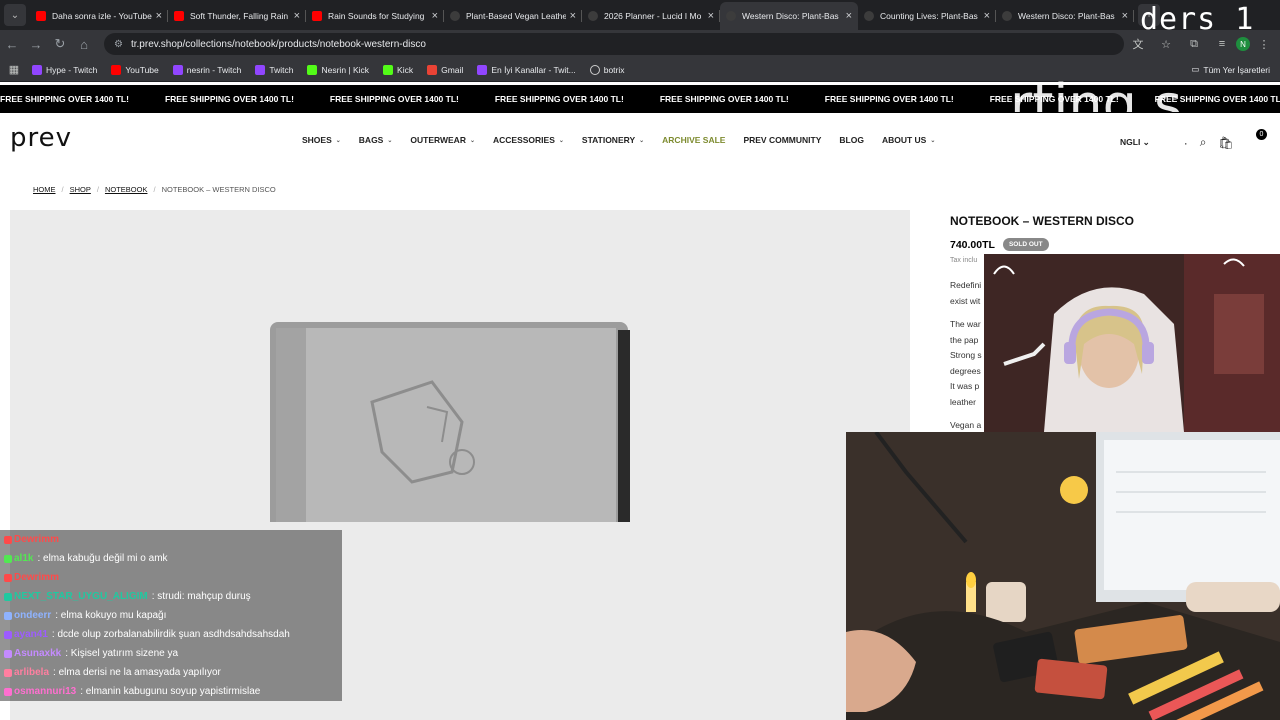  Describe the element at coordinates (447, 417) in the screenshot. I see `notebook-image` at that location.